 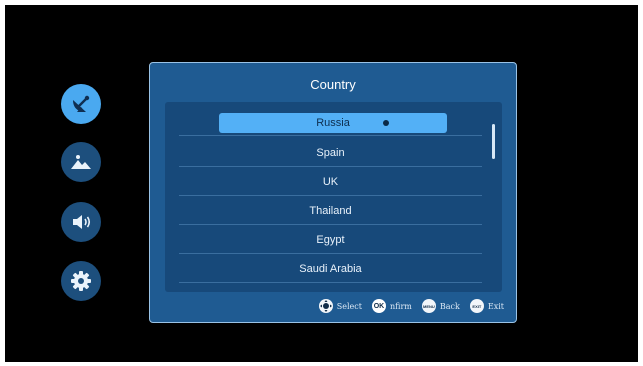 I want to click on picture-icon, so click(x=81, y=162).